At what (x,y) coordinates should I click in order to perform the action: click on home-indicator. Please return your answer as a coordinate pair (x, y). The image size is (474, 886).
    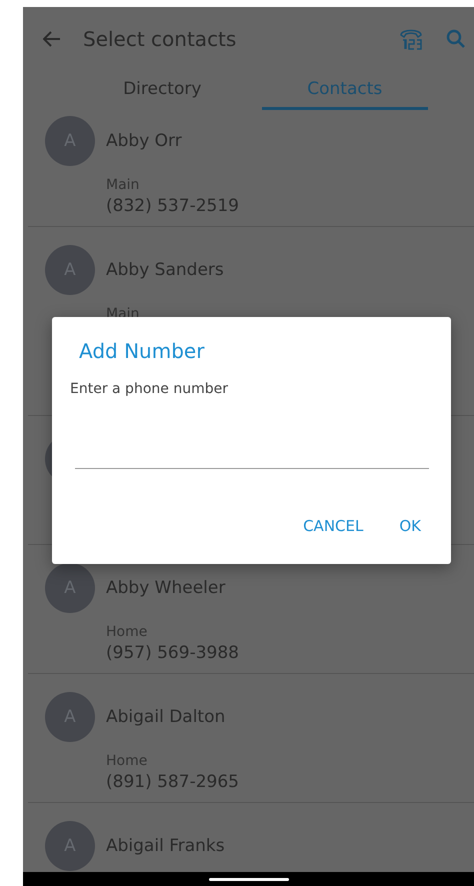
    Looking at the image, I should click on (248, 879).